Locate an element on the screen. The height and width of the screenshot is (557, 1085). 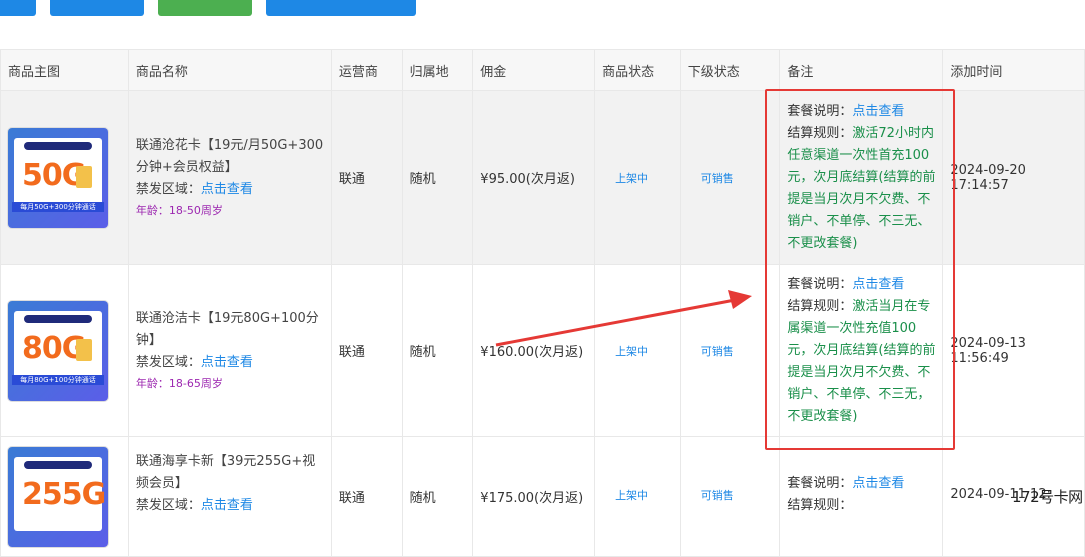
annotation-arrow is located at coordinates (623, 318).